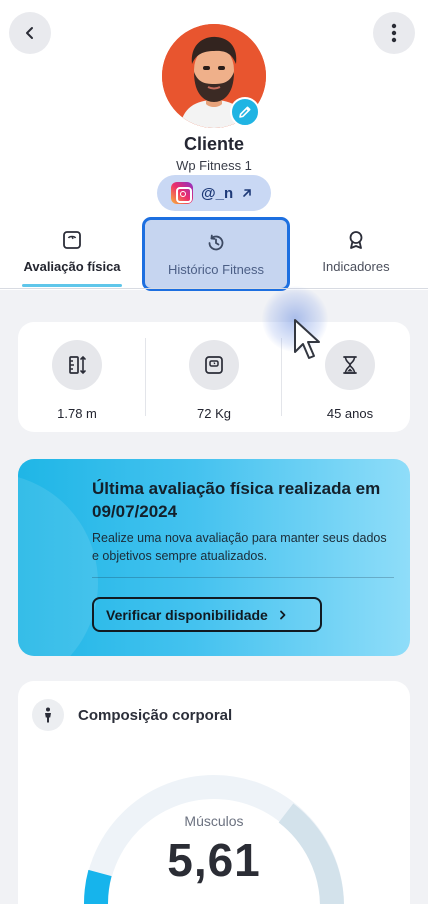 The image size is (428, 904). I want to click on stat-weight: 72 Kg, so click(214, 380).